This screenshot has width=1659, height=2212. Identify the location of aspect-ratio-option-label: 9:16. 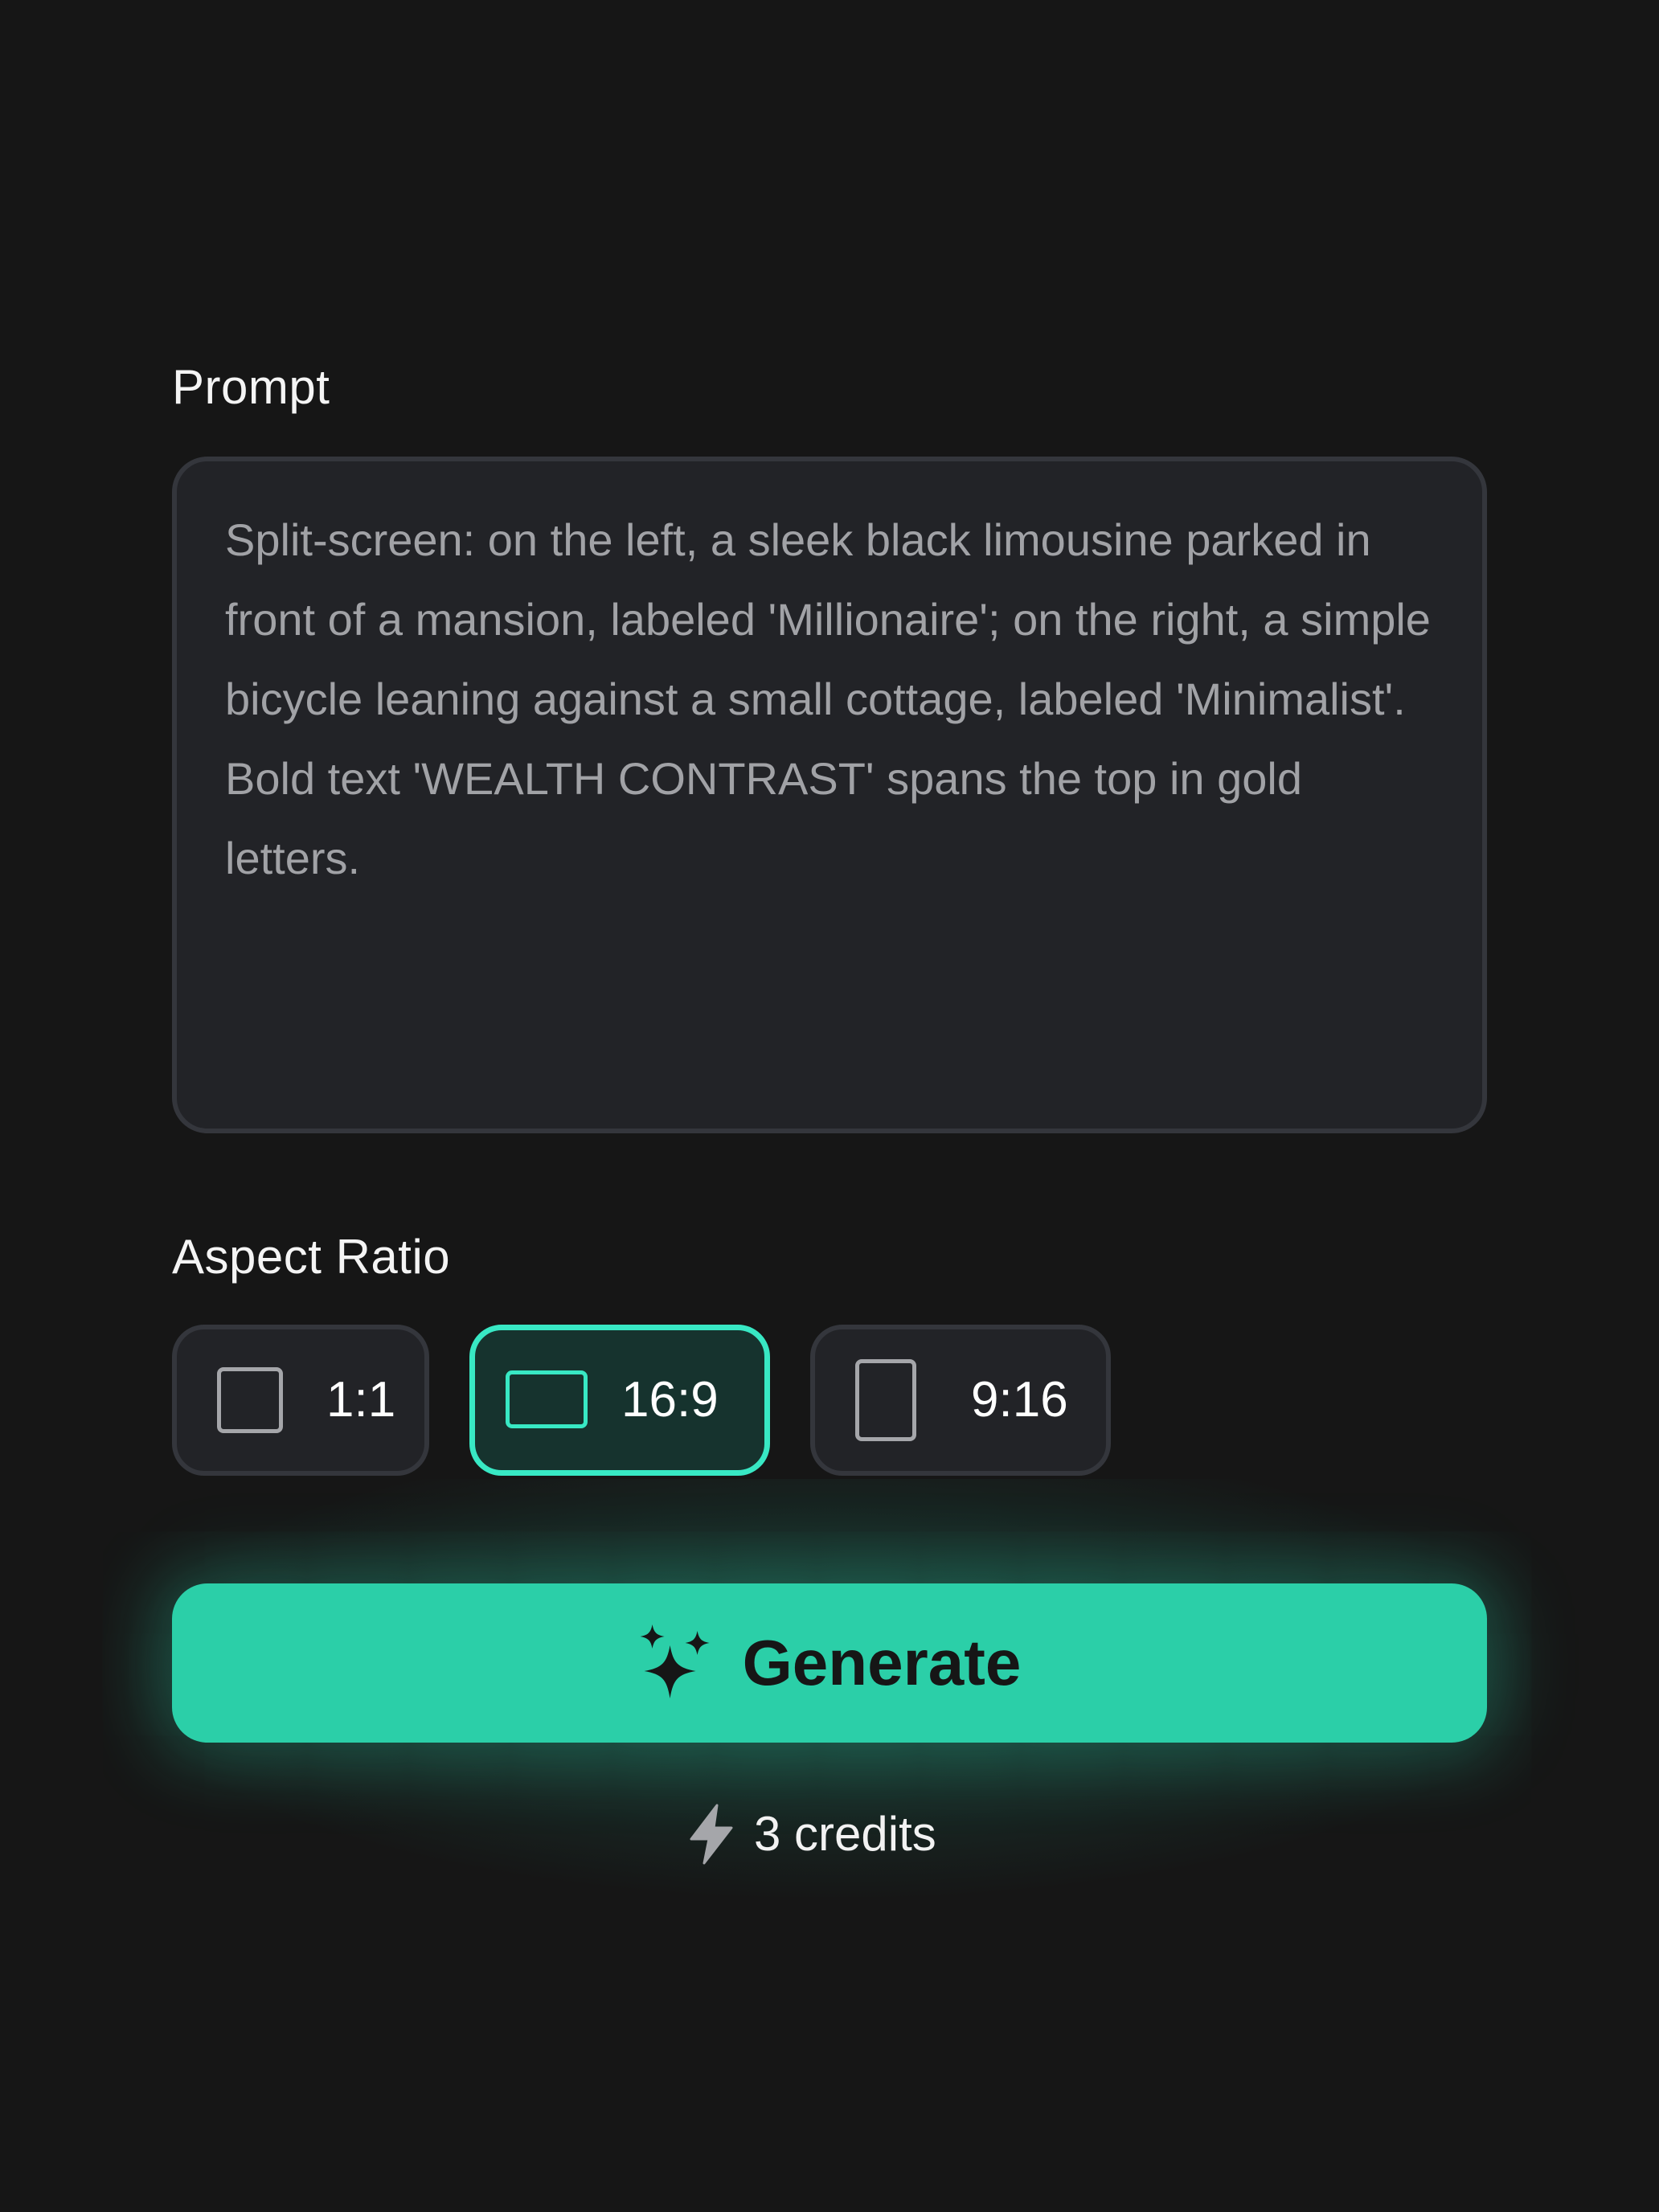
(1019, 1400).